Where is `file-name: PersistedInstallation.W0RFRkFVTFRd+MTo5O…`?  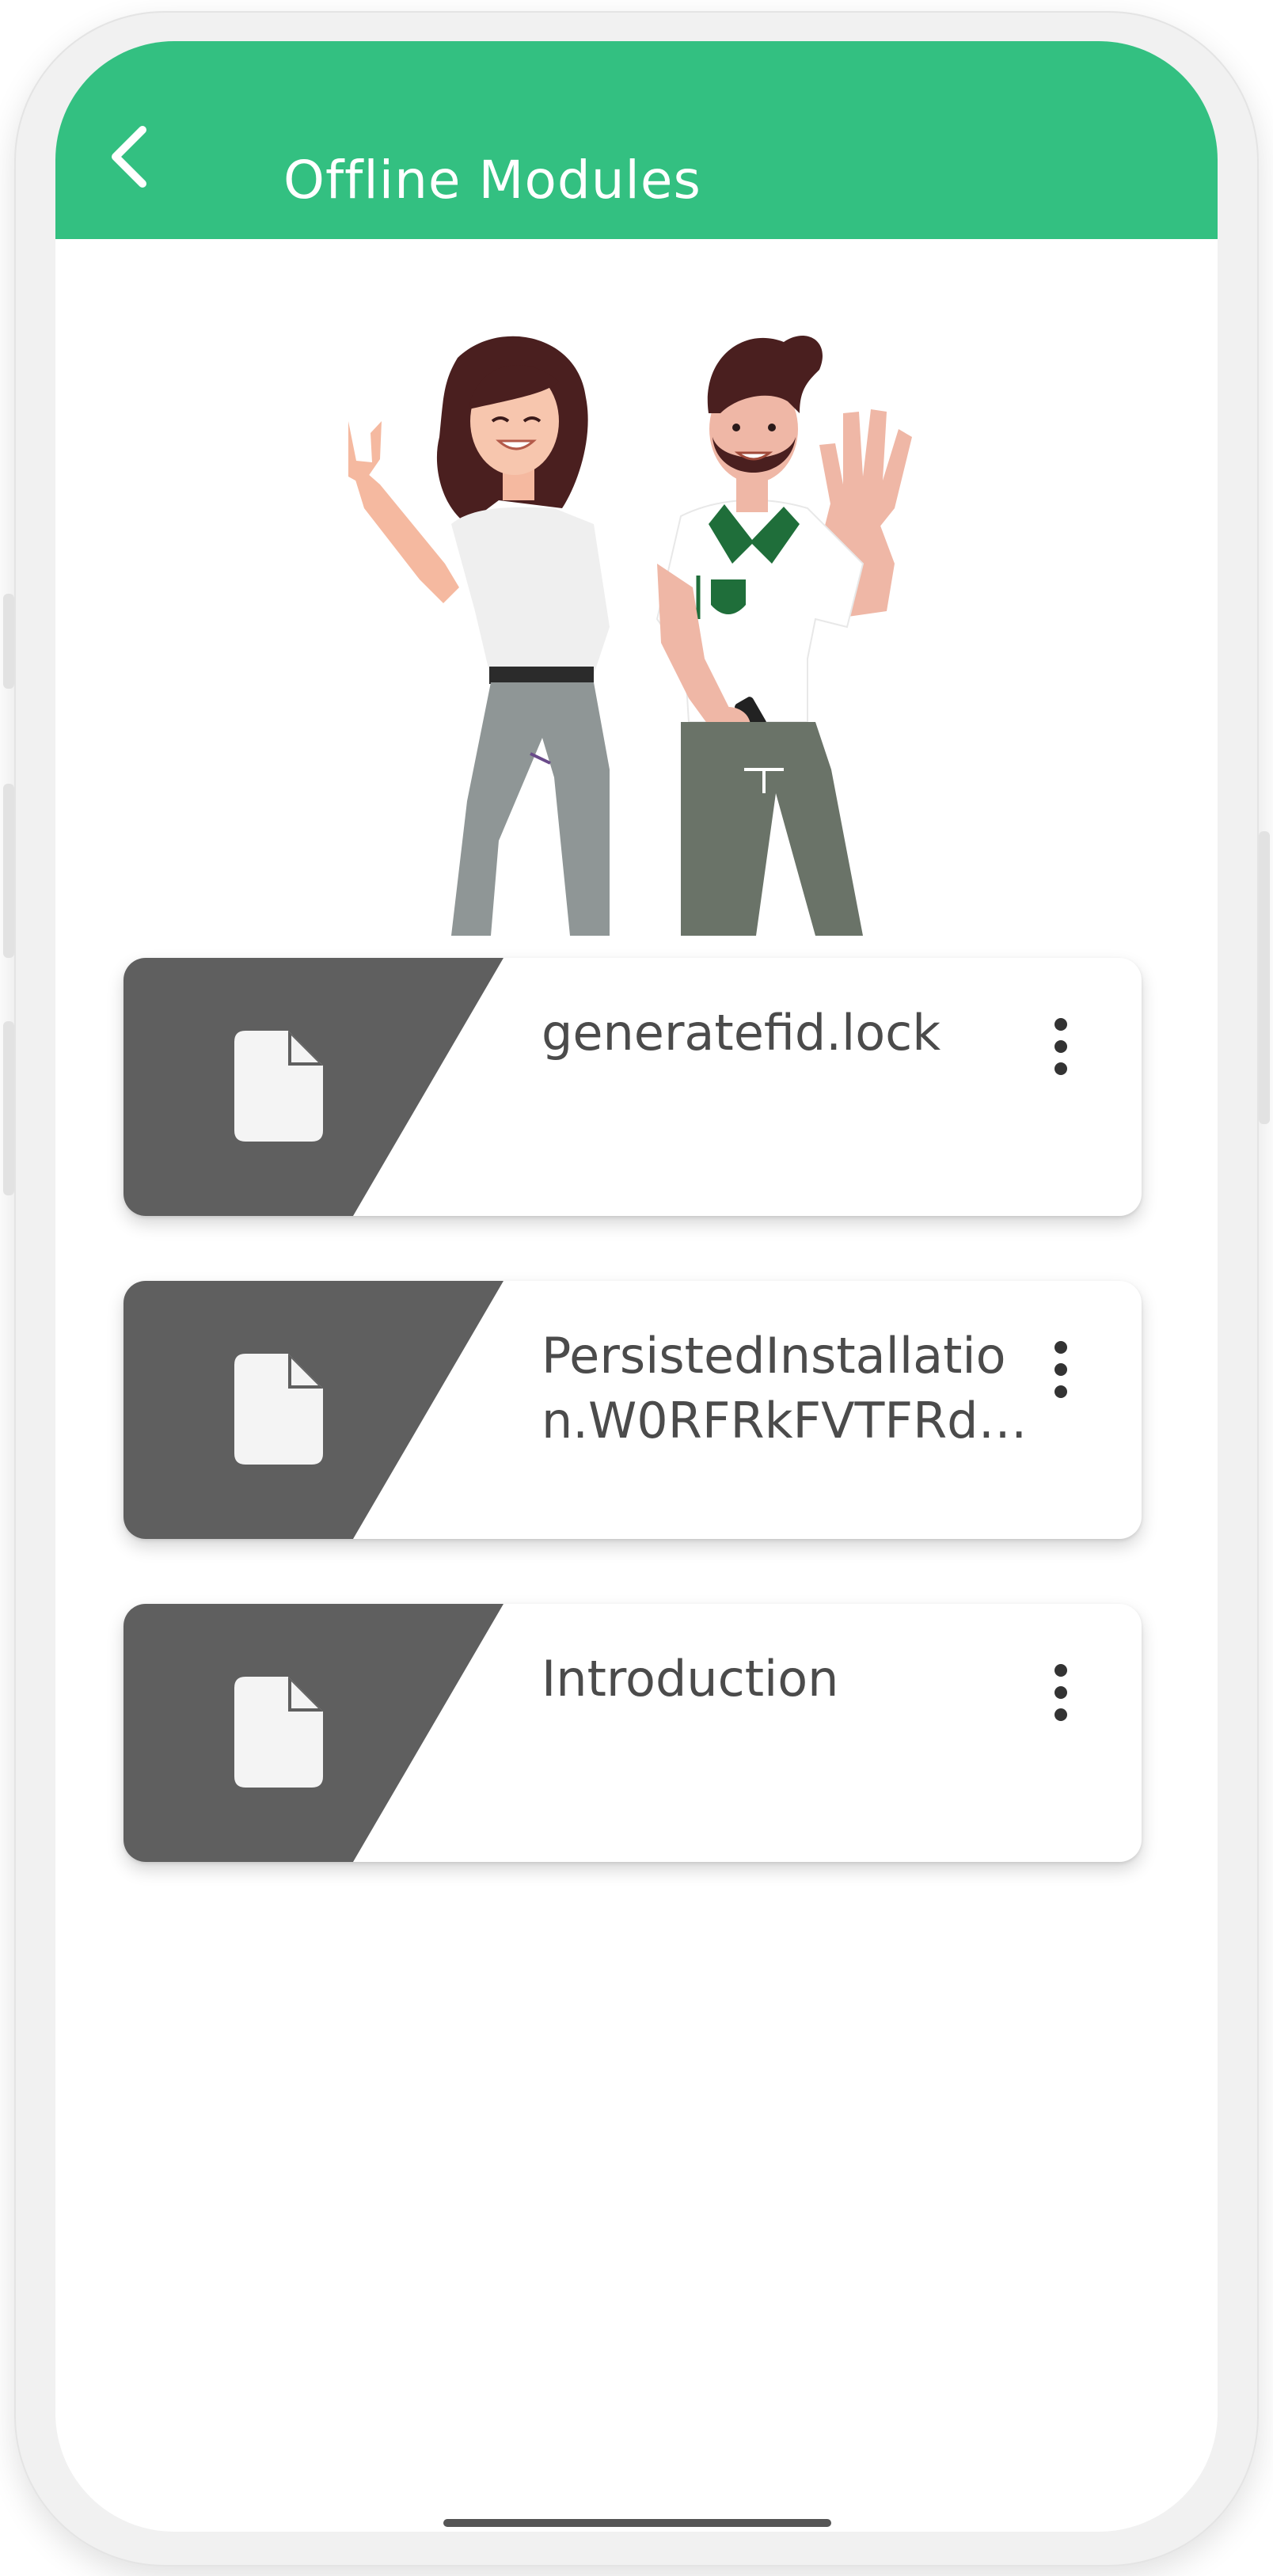
file-name: PersistedInstallation.W0RFRkFVTFRd+MTo5O… is located at coordinates (781, 1388).